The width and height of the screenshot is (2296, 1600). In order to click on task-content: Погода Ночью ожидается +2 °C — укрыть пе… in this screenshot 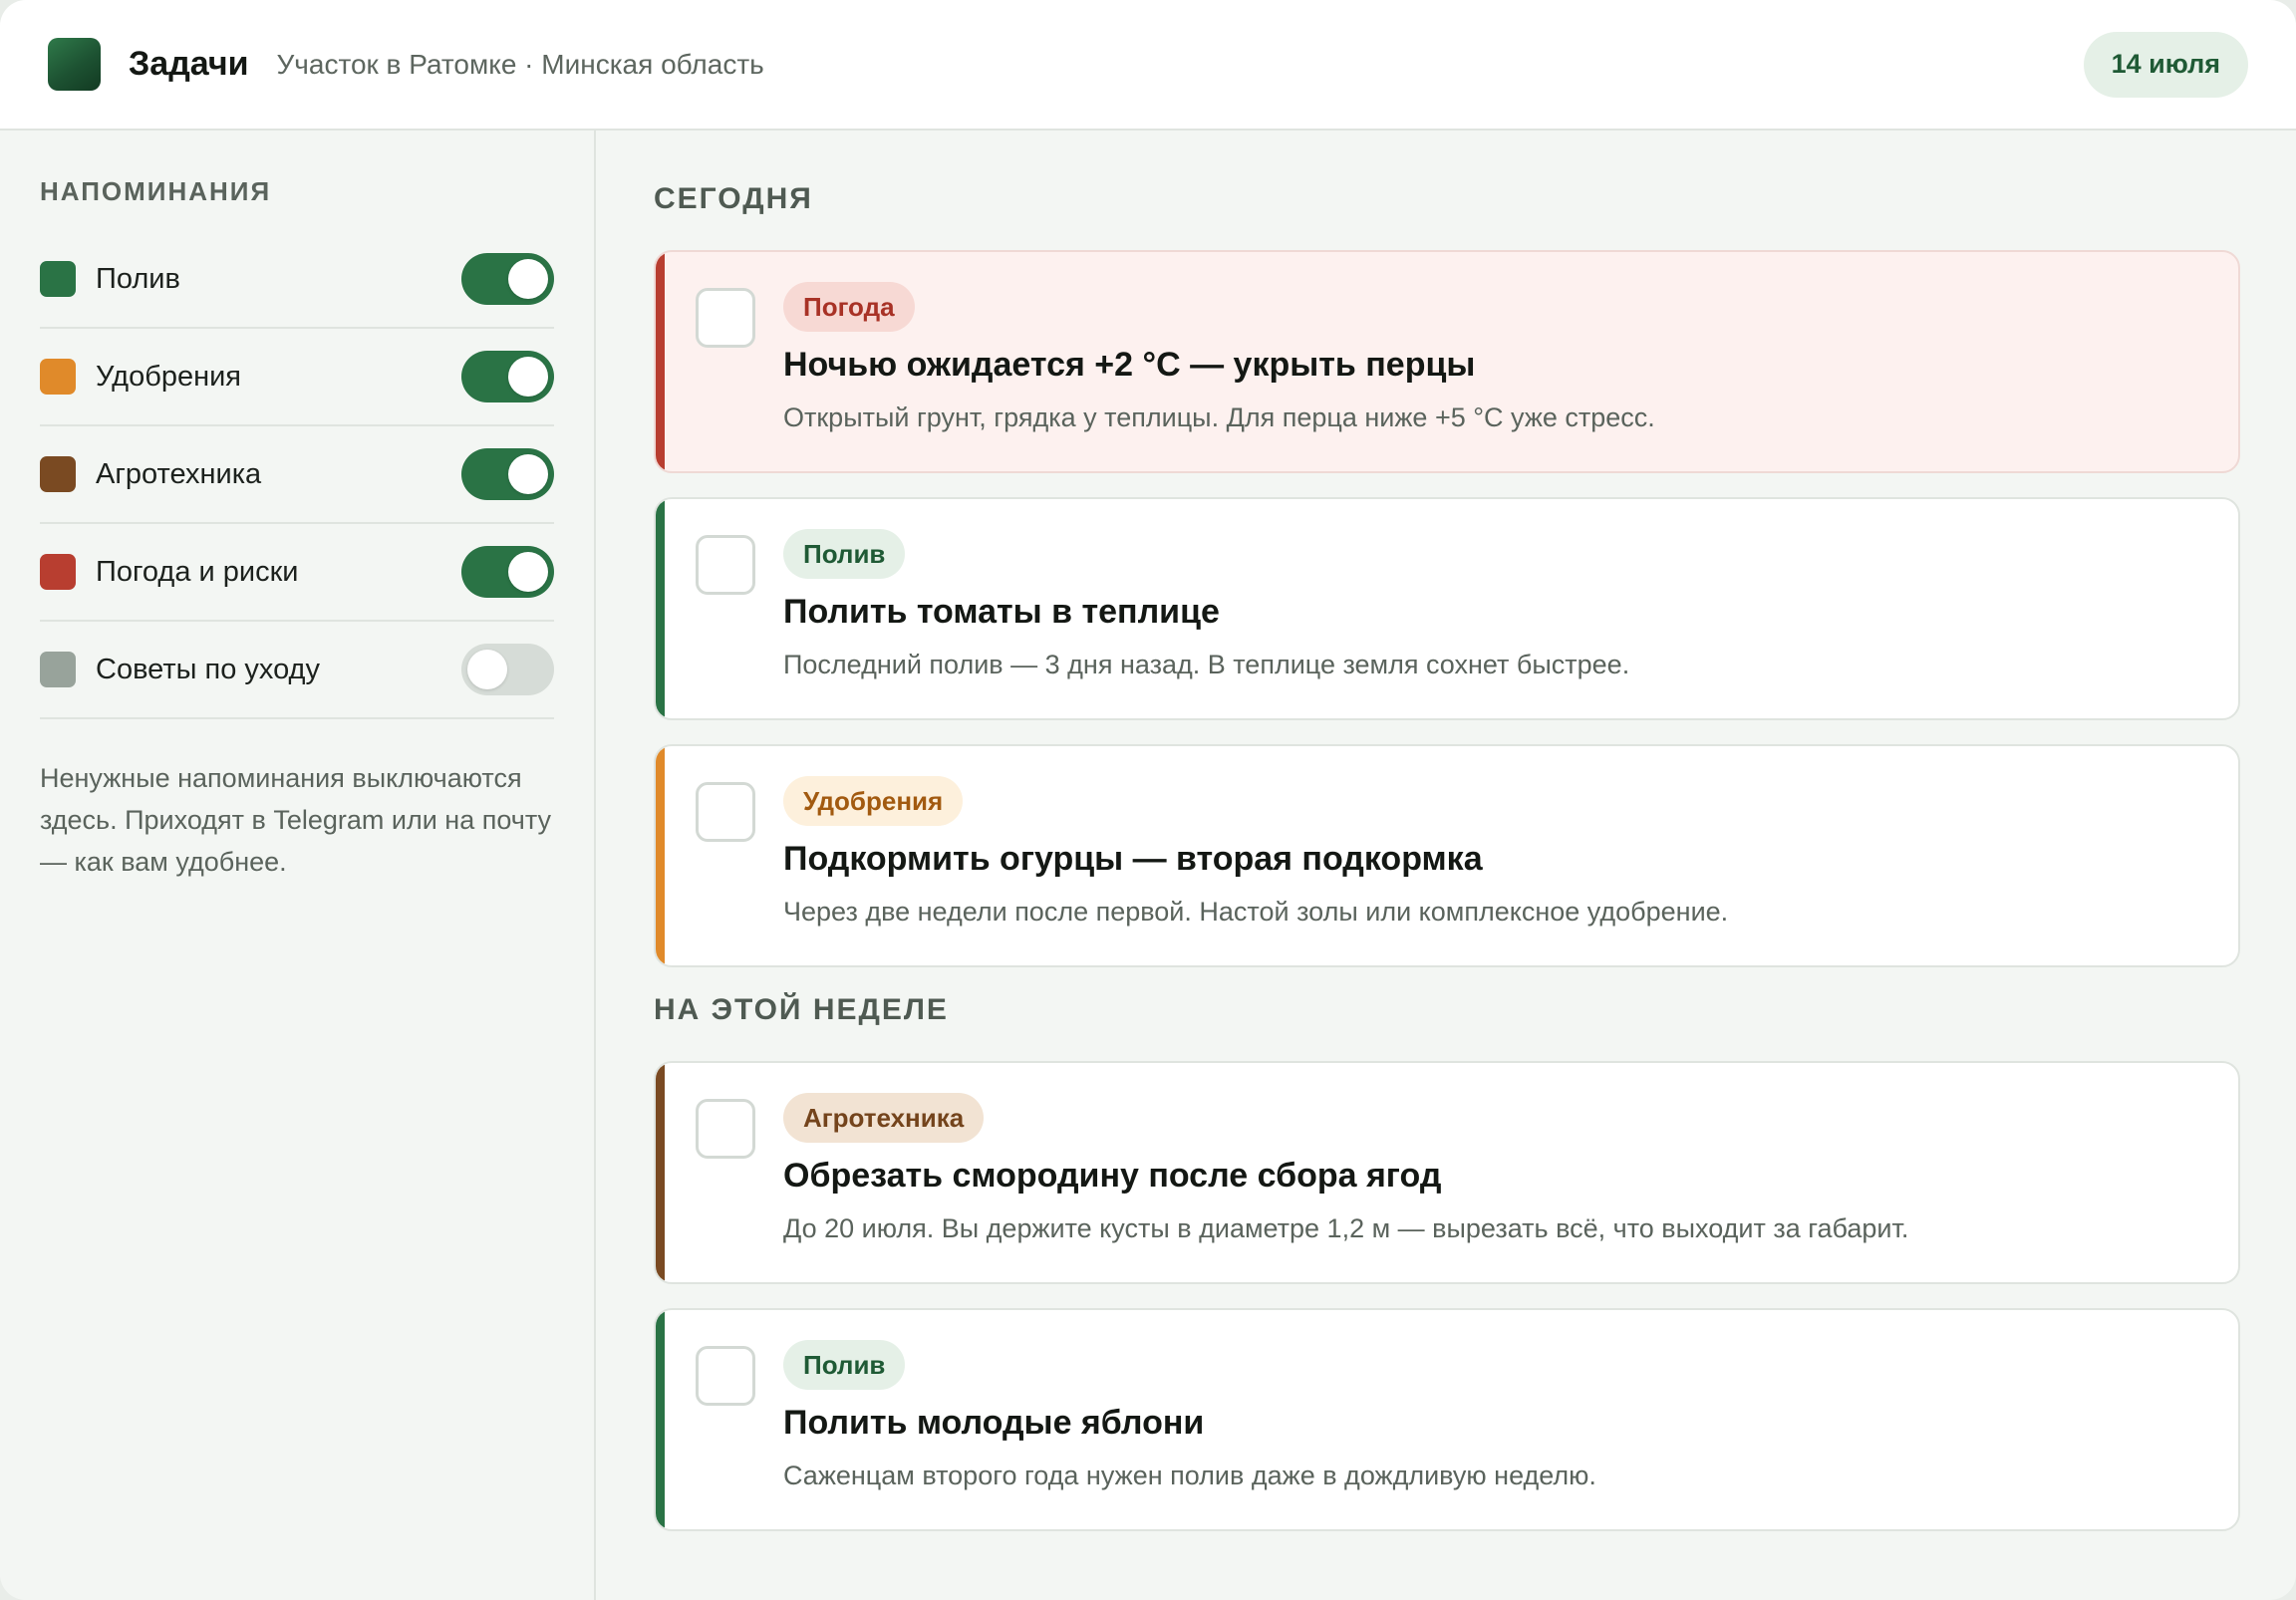, I will do `click(1495, 357)`.